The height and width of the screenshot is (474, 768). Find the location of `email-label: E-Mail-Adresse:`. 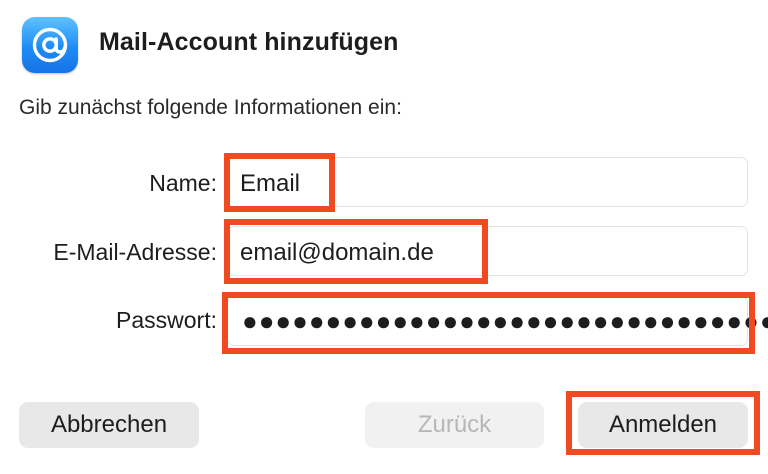

email-label: E-Mail-Adresse: is located at coordinates (135, 252).